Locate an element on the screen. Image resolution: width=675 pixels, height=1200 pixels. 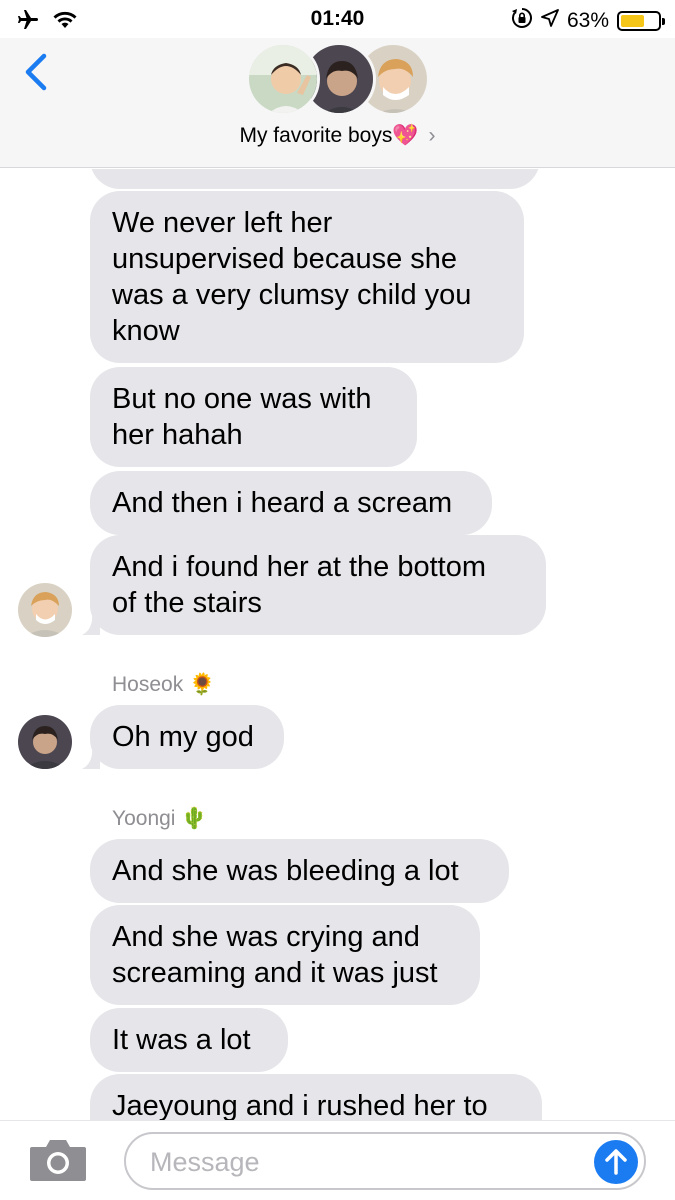
battery-icon is located at coordinates (641, 21).